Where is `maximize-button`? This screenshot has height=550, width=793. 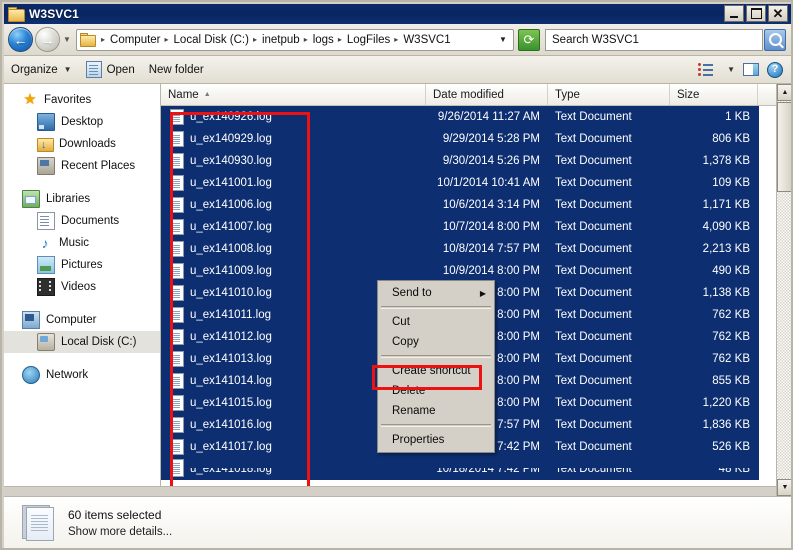 maximize-button is located at coordinates (756, 13).